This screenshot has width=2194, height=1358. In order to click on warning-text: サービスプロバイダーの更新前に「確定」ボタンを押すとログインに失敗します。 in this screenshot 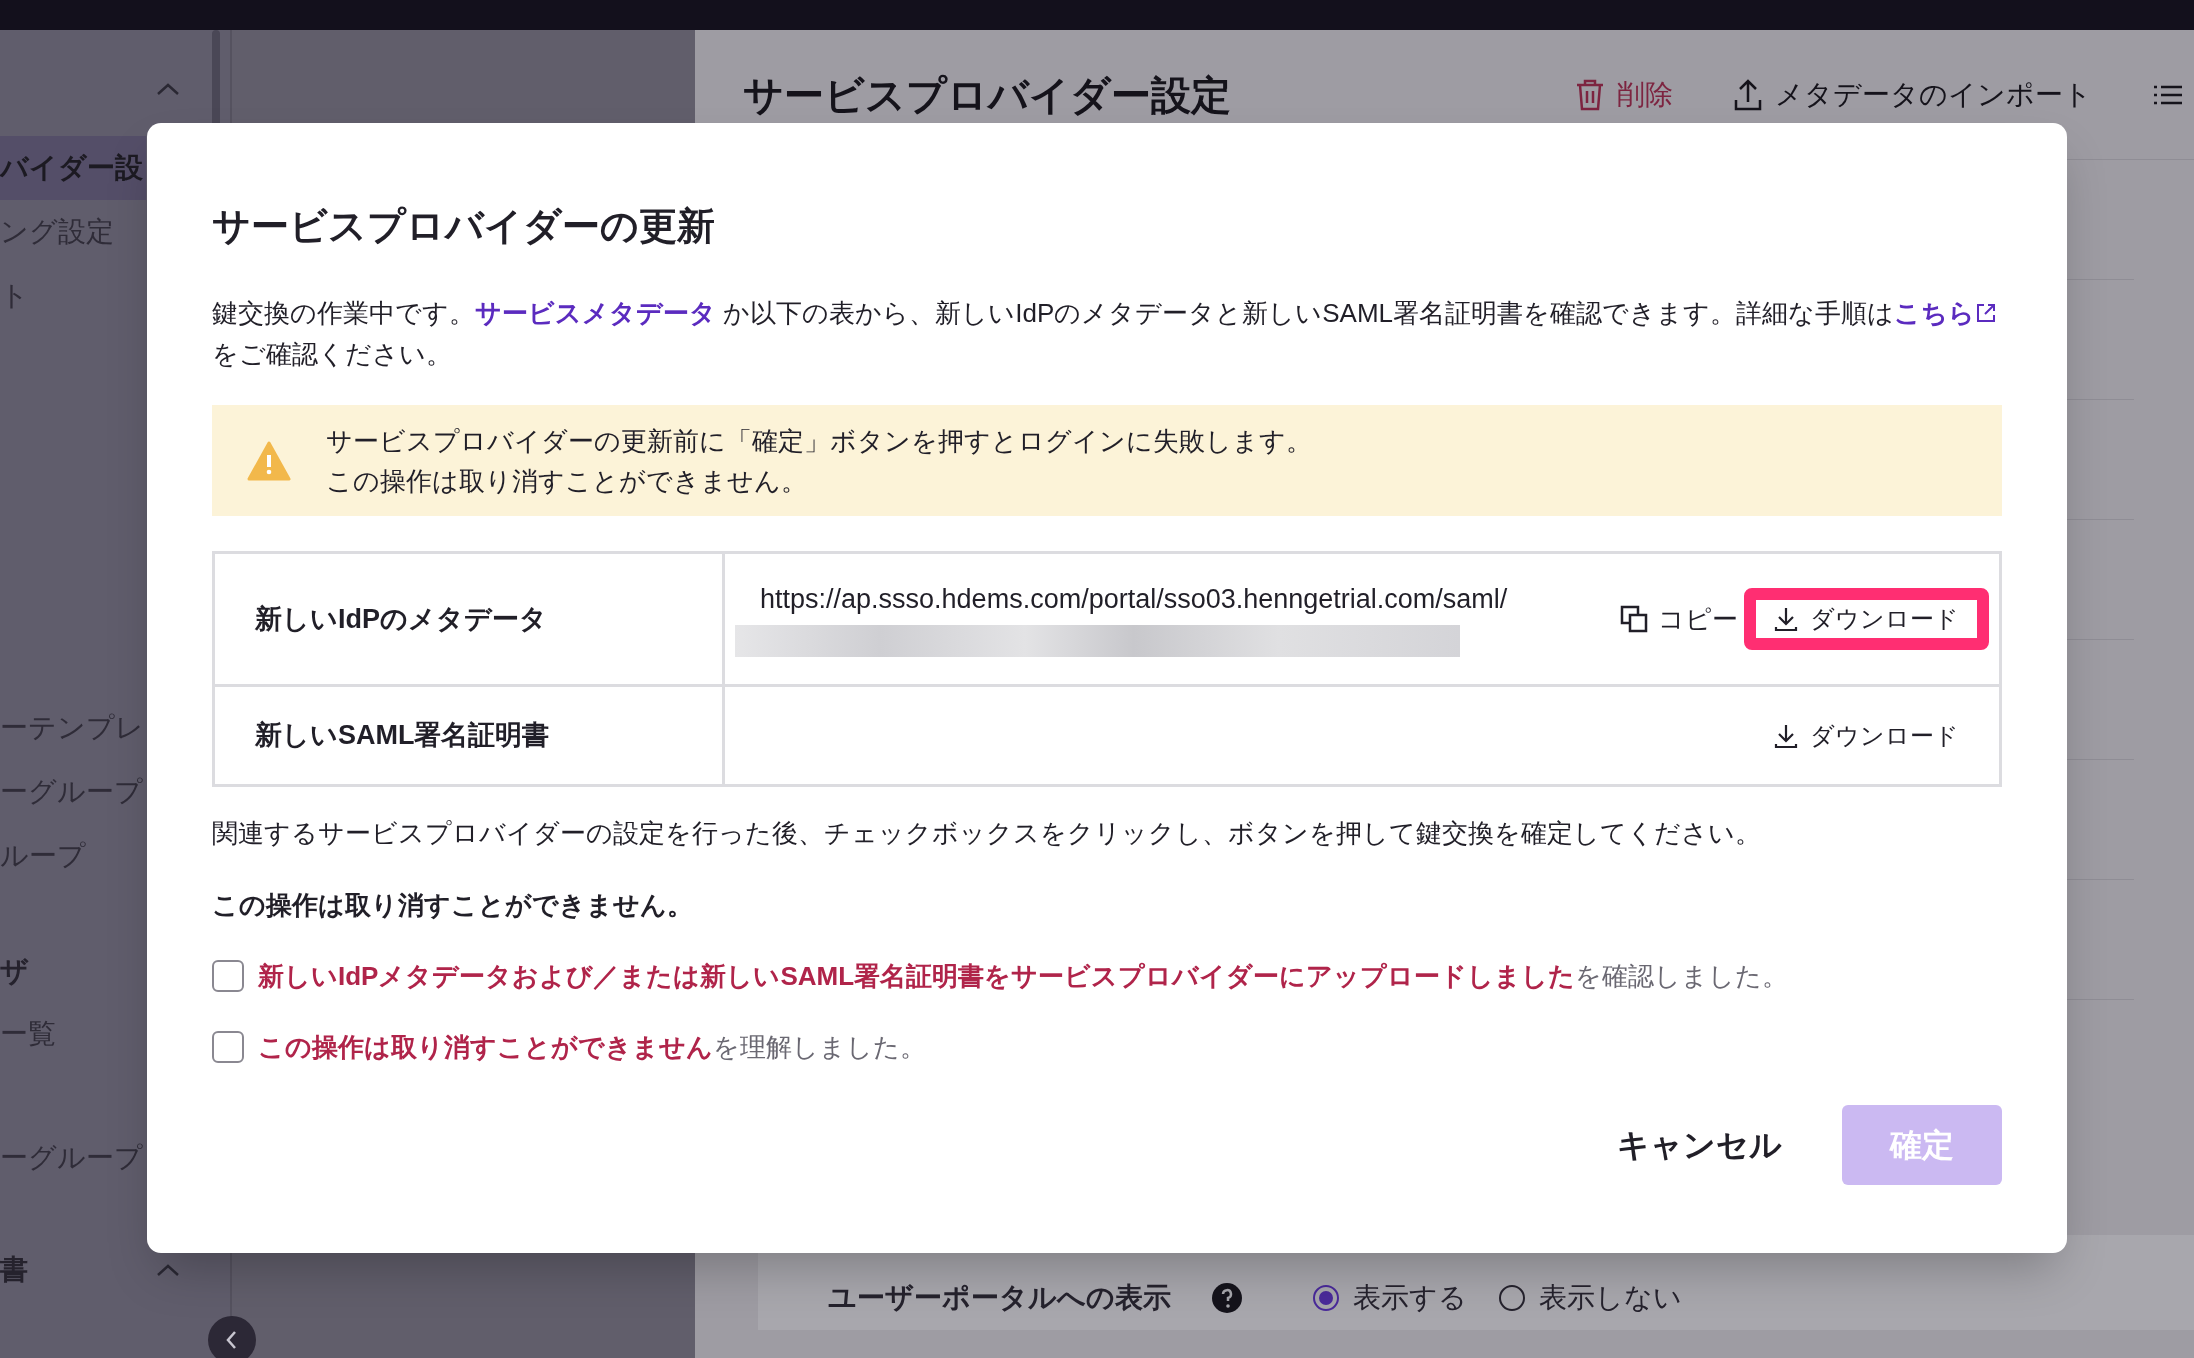, I will do `click(819, 441)`.